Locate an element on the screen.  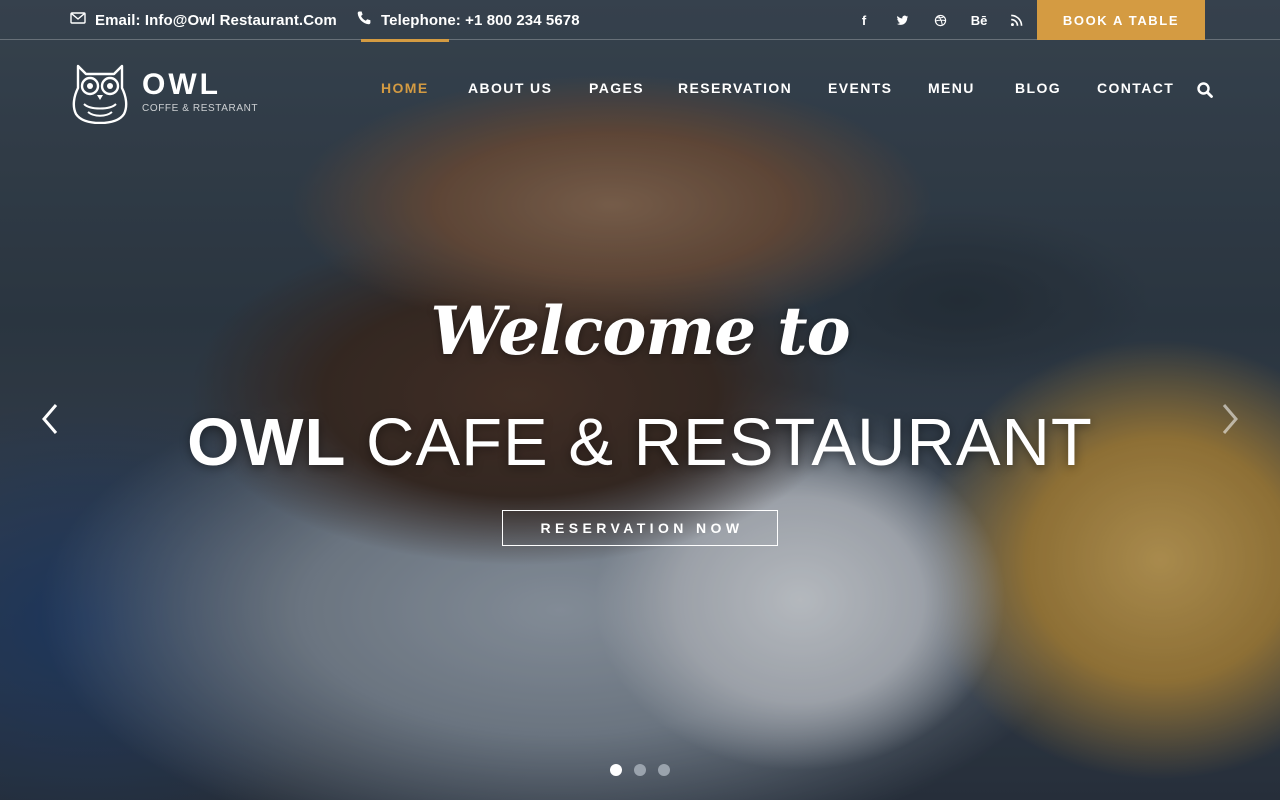
logo-name: OWL is located at coordinates (181, 84).